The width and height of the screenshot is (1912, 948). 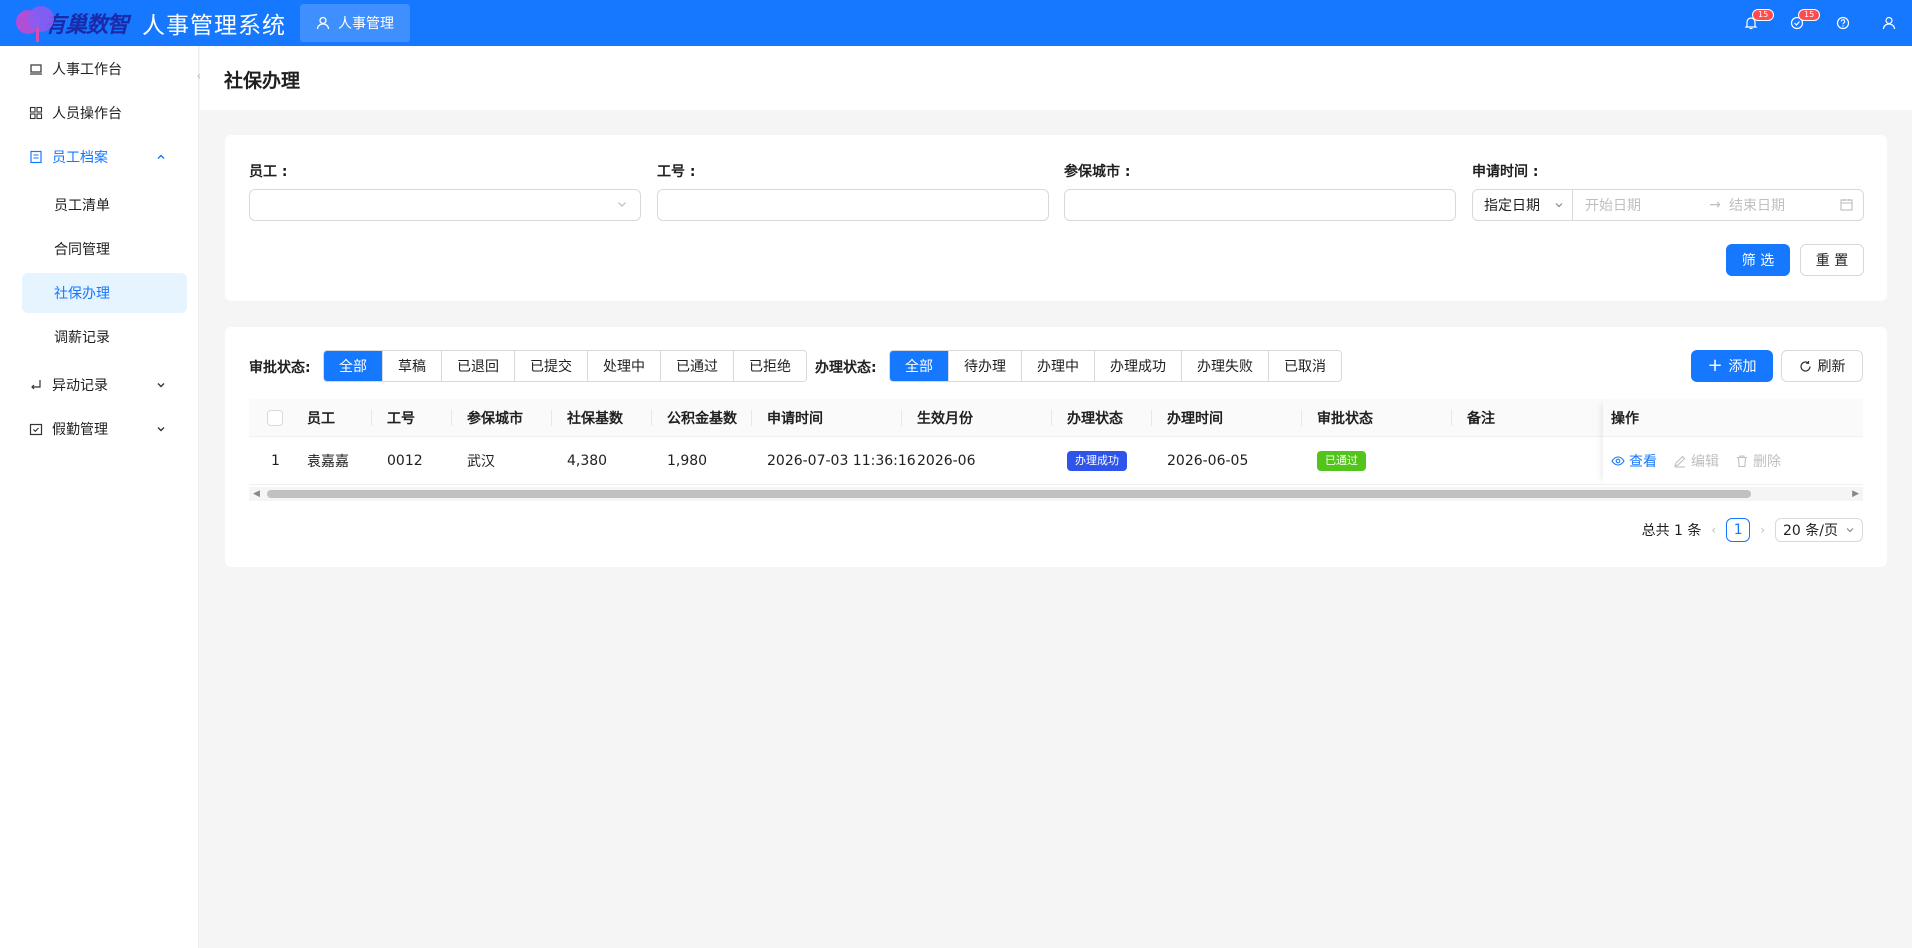 I want to click on user-menu-button, so click(x=1889, y=23).